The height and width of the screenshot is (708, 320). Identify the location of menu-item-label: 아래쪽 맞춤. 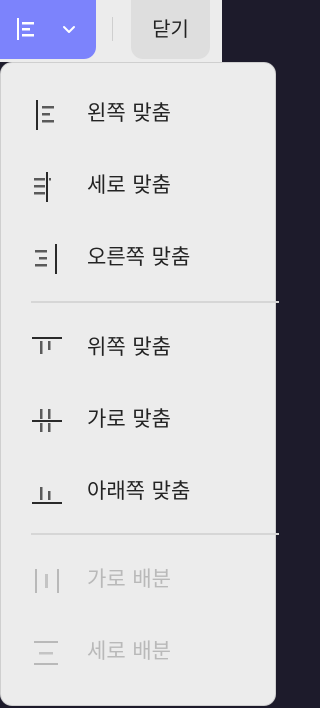
(139, 491).